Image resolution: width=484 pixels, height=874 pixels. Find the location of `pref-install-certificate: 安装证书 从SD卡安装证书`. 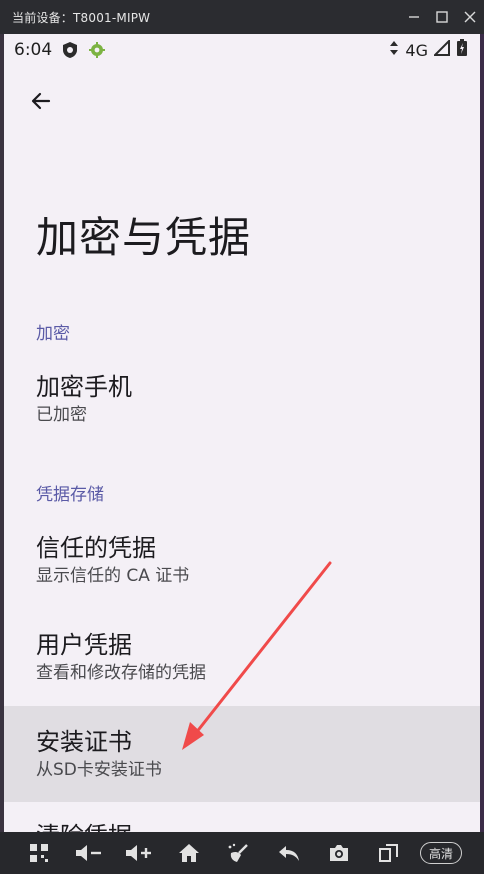

pref-install-certificate: 安装证书 从SD卡安装证书 is located at coordinates (242, 754).